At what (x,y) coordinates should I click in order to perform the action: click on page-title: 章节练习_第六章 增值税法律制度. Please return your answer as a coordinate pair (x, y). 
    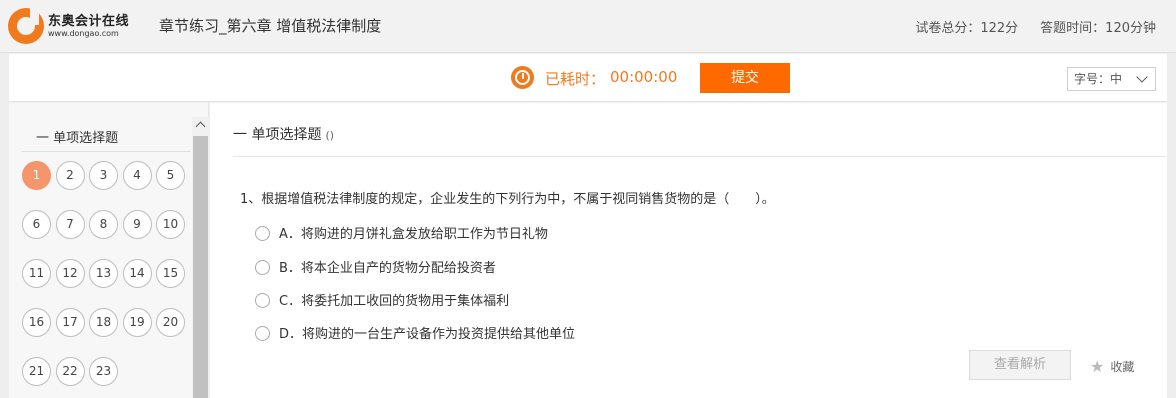
    Looking at the image, I should click on (270, 26).